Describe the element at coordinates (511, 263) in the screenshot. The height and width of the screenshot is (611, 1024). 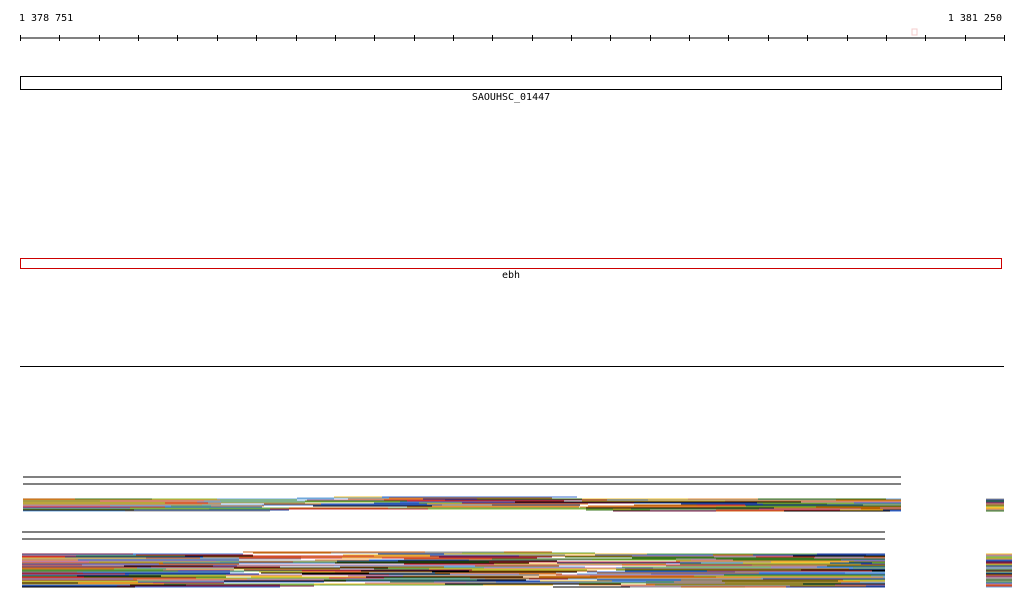
I see `protein-feature-box` at that location.